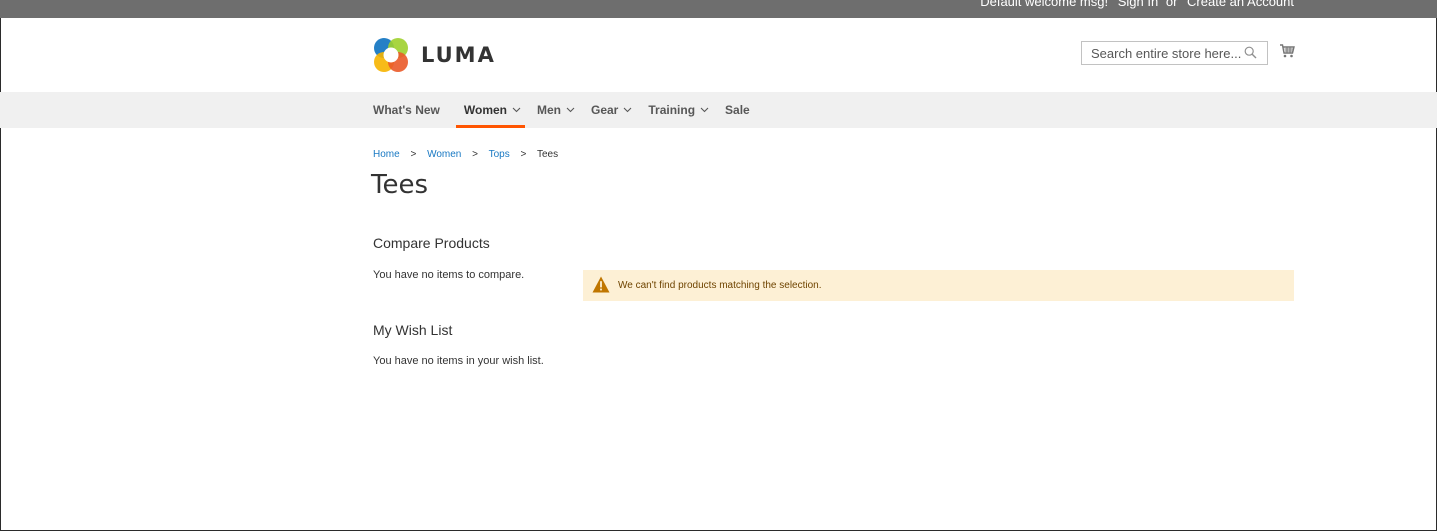 The image size is (1437, 531). I want to click on nav-item-training: Training, so click(678, 110).